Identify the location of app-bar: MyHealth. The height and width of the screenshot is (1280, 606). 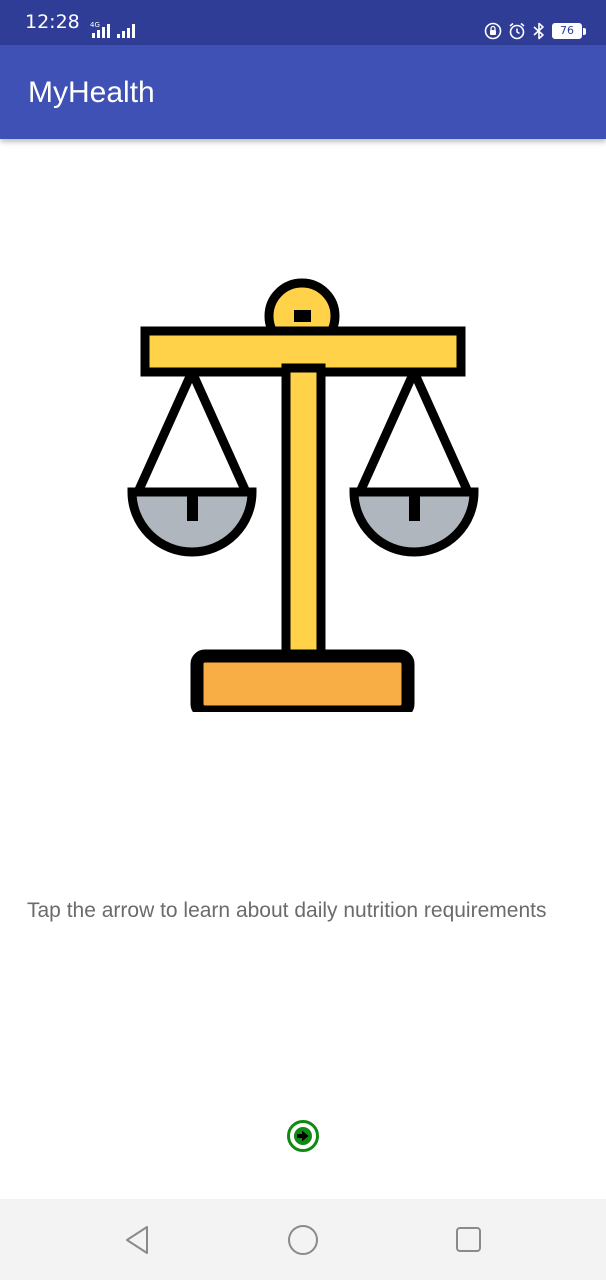
(303, 92).